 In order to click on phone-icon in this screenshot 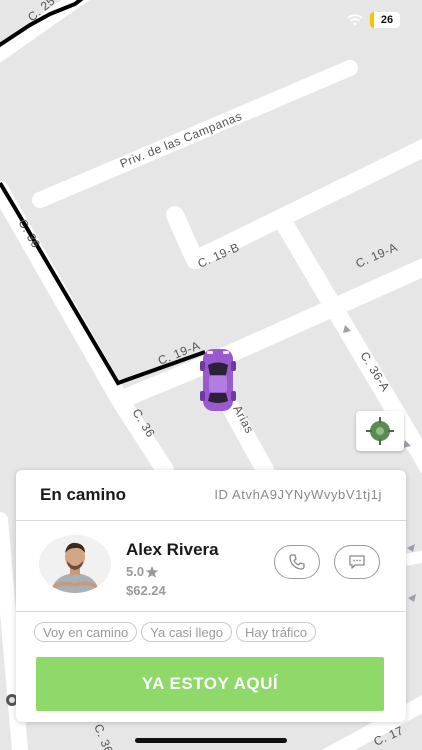, I will do `click(297, 562)`.